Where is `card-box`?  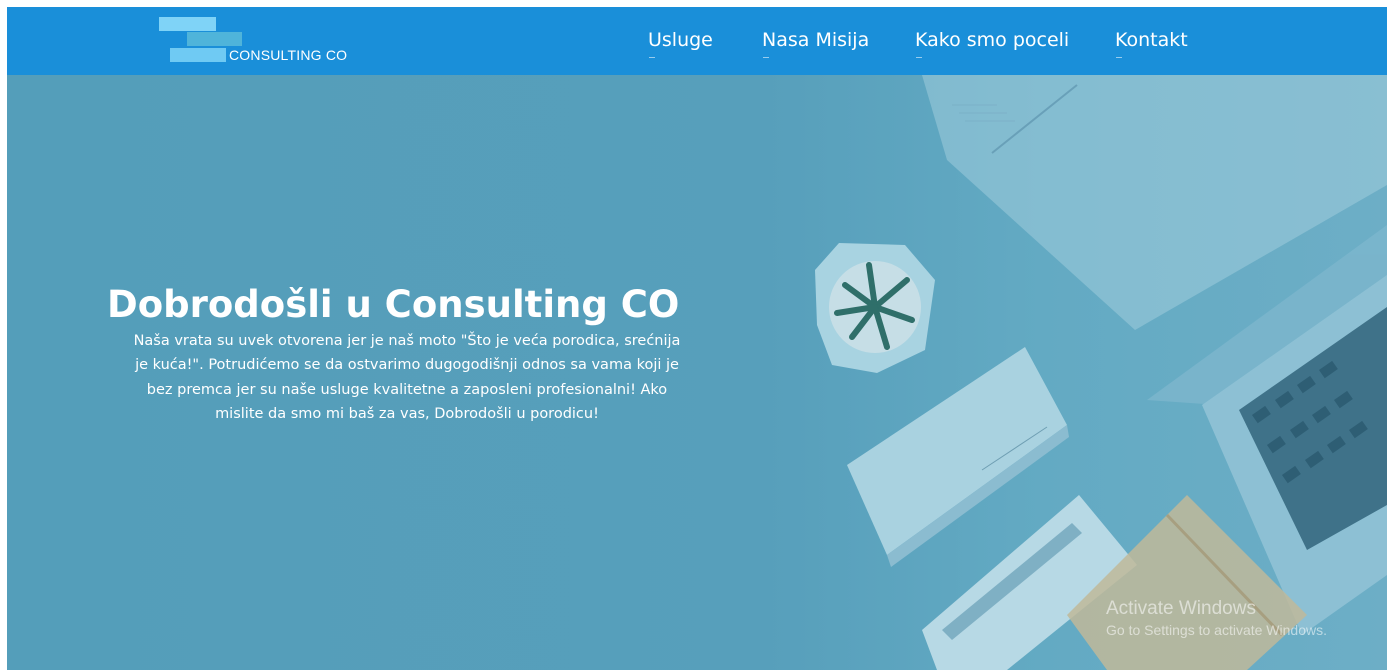
card-box is located at coordinates (958, 457).